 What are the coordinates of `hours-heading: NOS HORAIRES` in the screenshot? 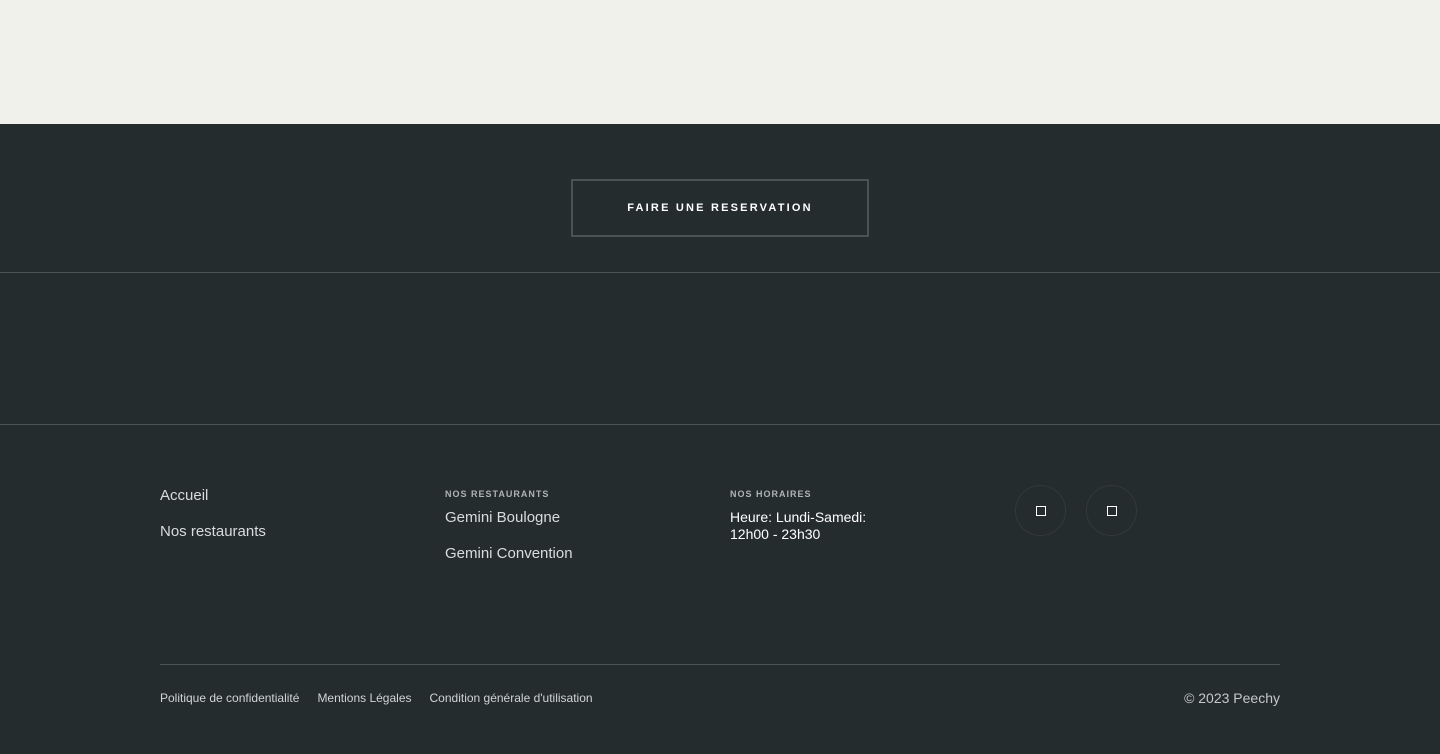 It's located at (771, 494).